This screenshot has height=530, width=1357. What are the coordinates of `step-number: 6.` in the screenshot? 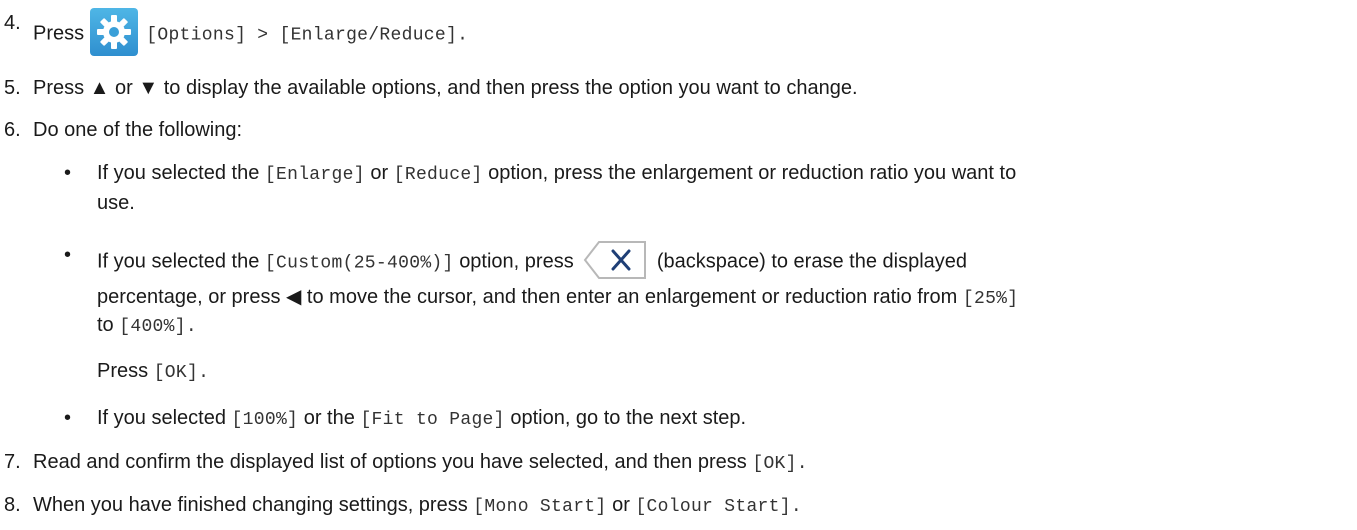 It's located at (12, 130).